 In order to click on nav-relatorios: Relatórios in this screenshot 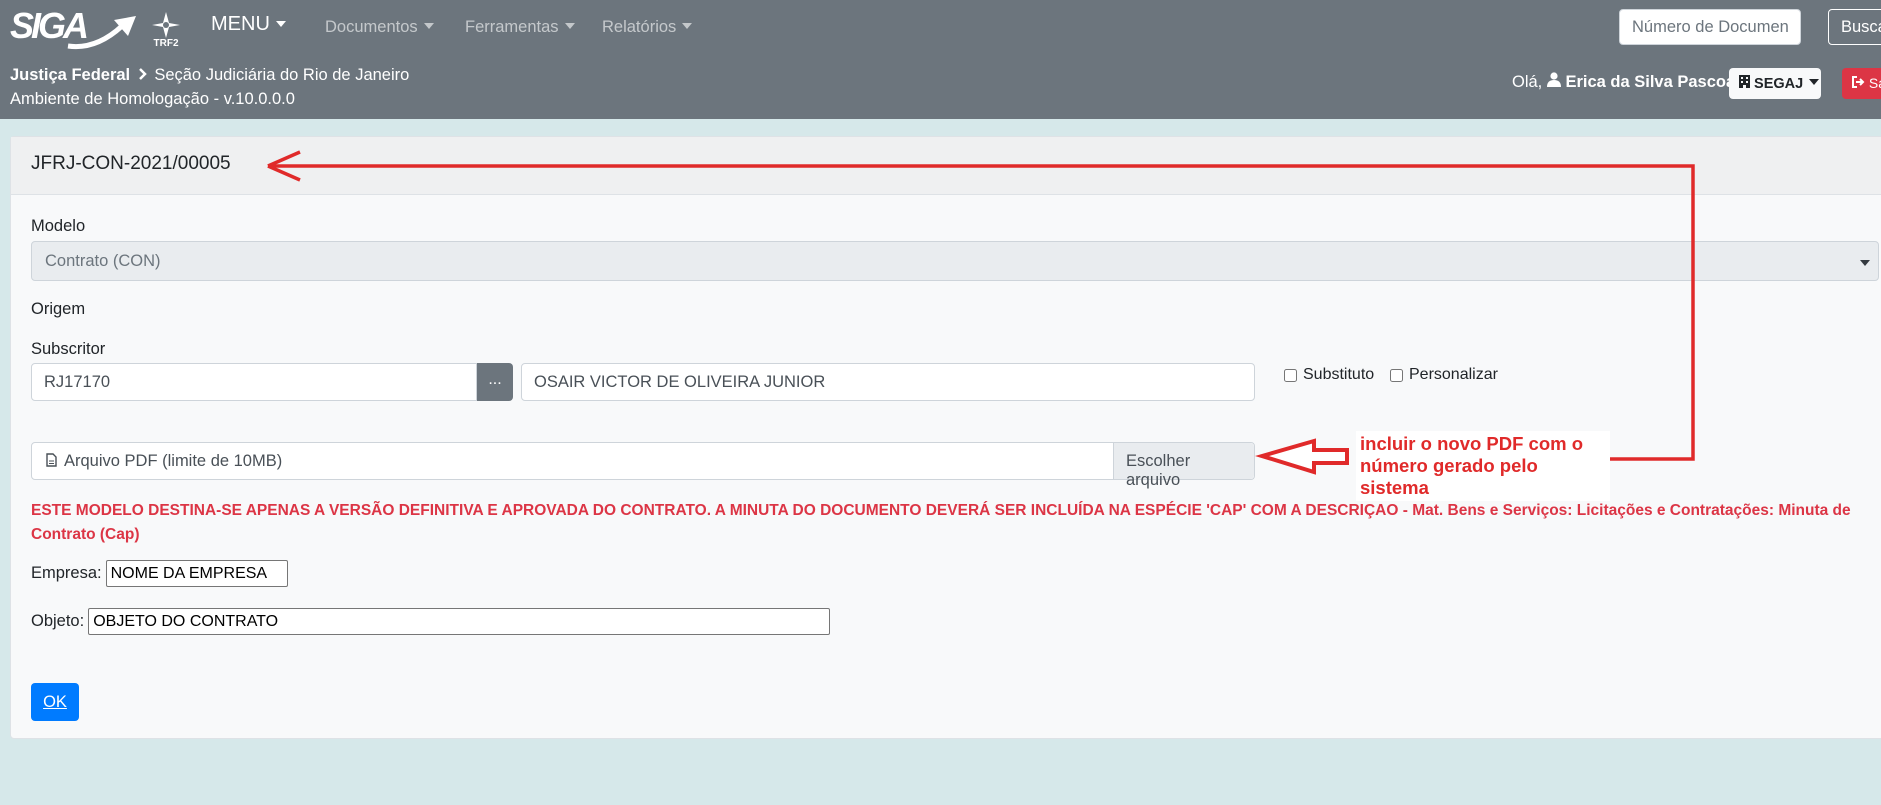, I will do `click(647, 27)`.